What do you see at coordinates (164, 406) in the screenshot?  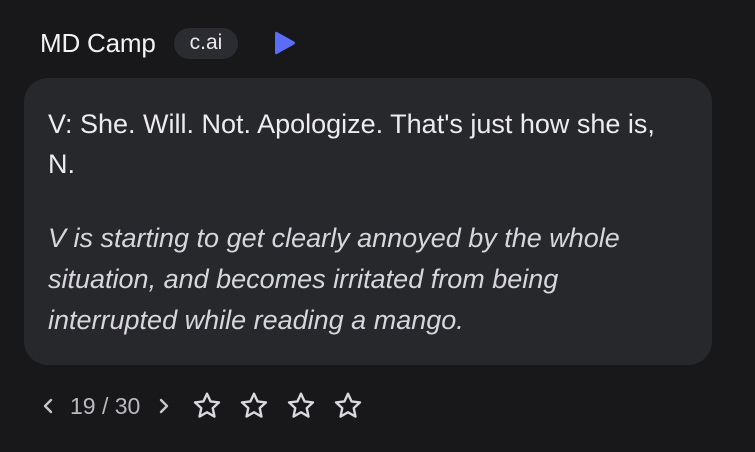 I see `chevron-right-icon` at bounding box center [164, 406].